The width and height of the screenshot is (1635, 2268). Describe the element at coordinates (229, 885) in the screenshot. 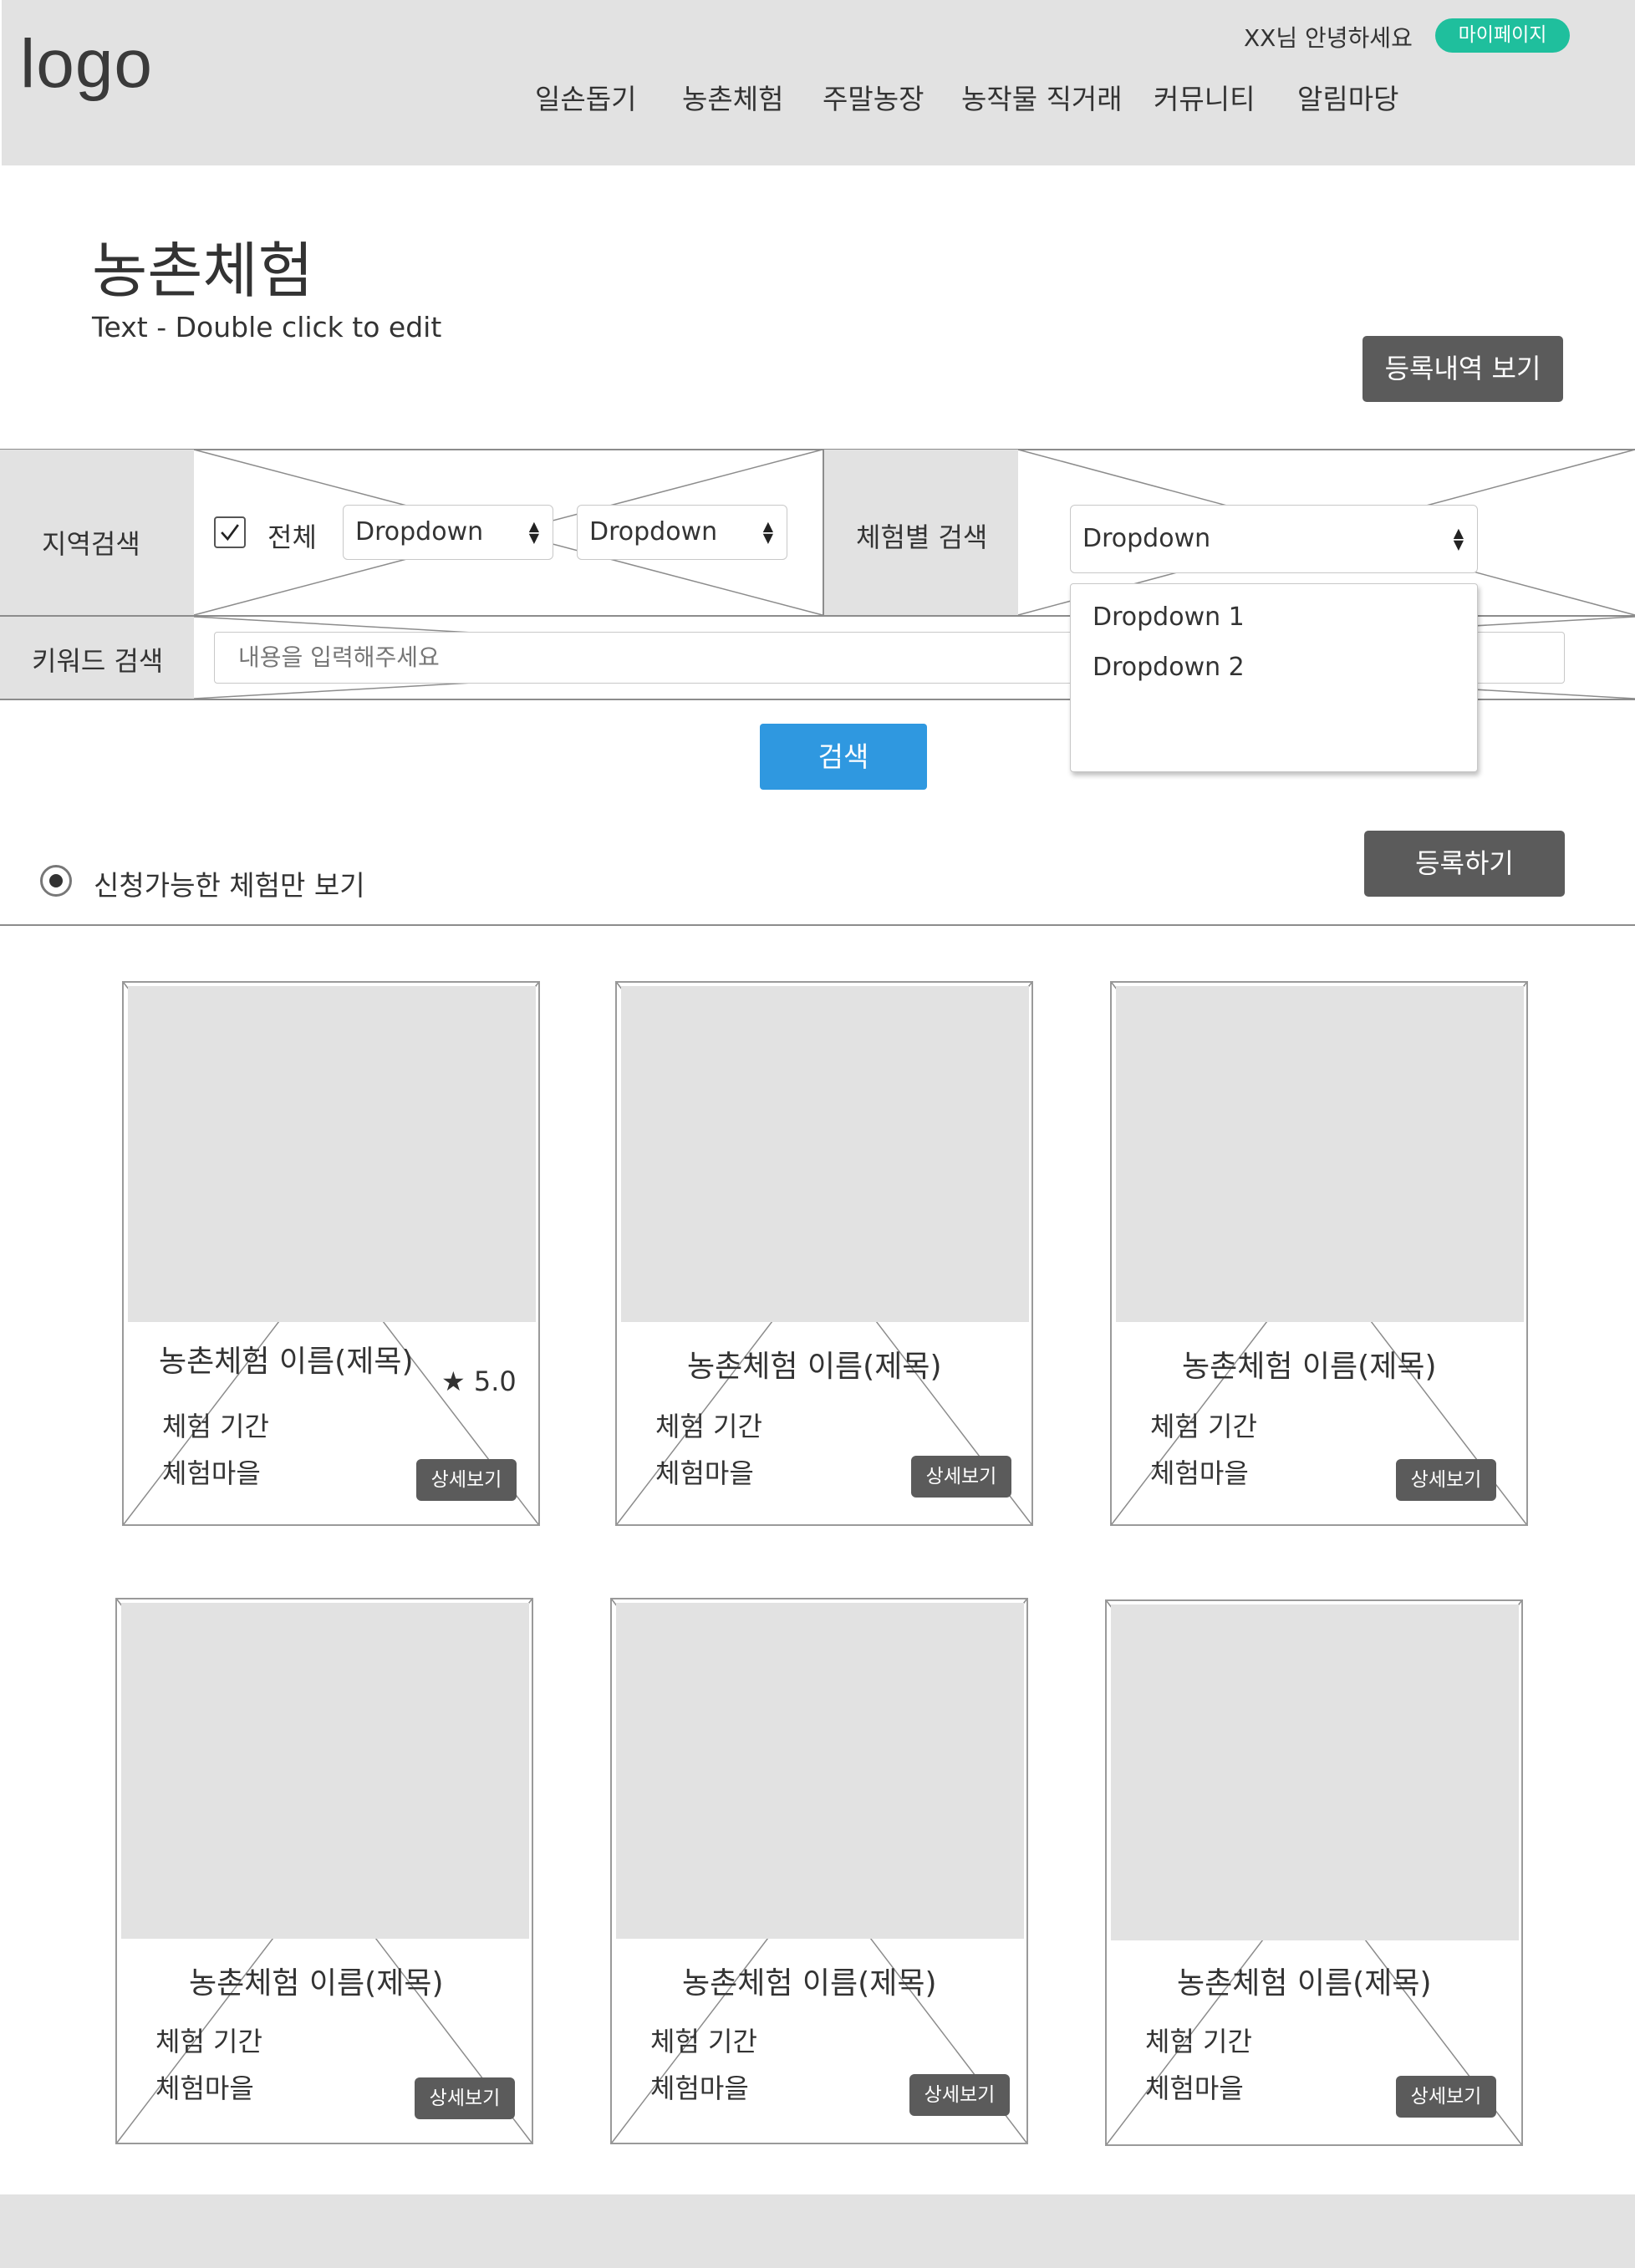

I see `available-only-label: 신청가능한 체험만 보기` at that location.